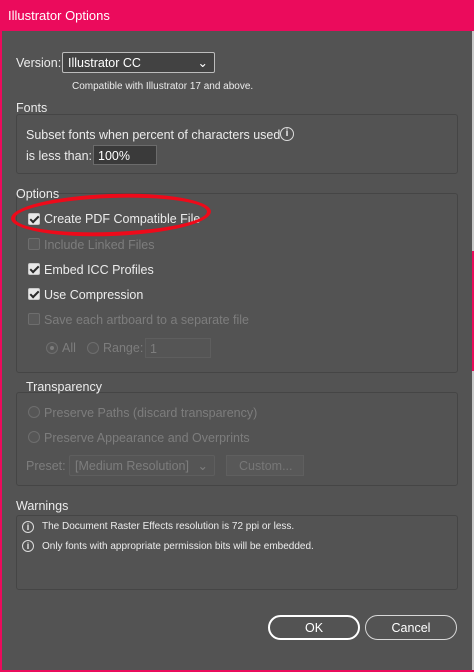  What do you see at coordinates (99, 270) in the screenshot?
I see `embed-icc-label: Embed ICC Profiles` at bounding box center [99, 270].